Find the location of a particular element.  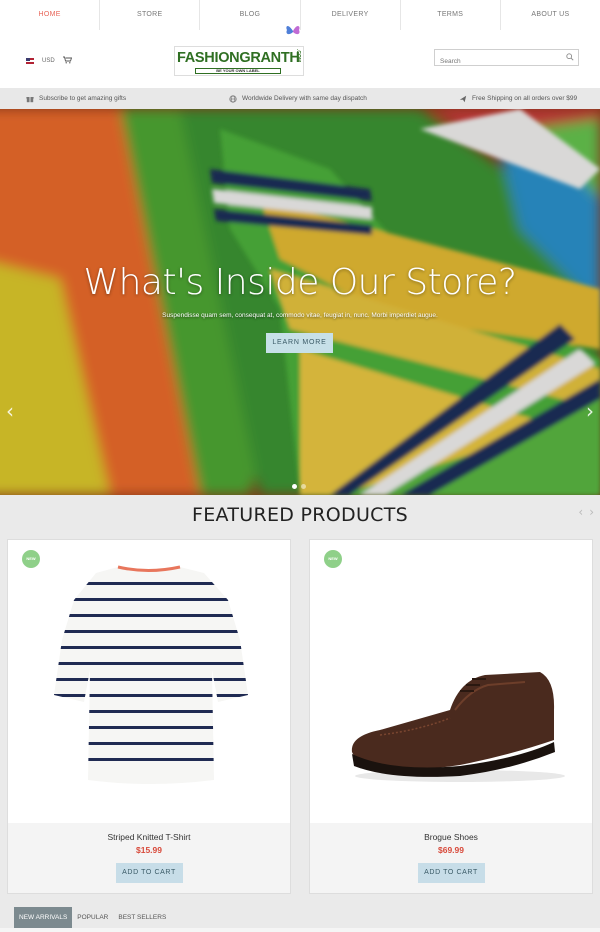

tab-popular: POPULAR is located at coordinates (92, 917).